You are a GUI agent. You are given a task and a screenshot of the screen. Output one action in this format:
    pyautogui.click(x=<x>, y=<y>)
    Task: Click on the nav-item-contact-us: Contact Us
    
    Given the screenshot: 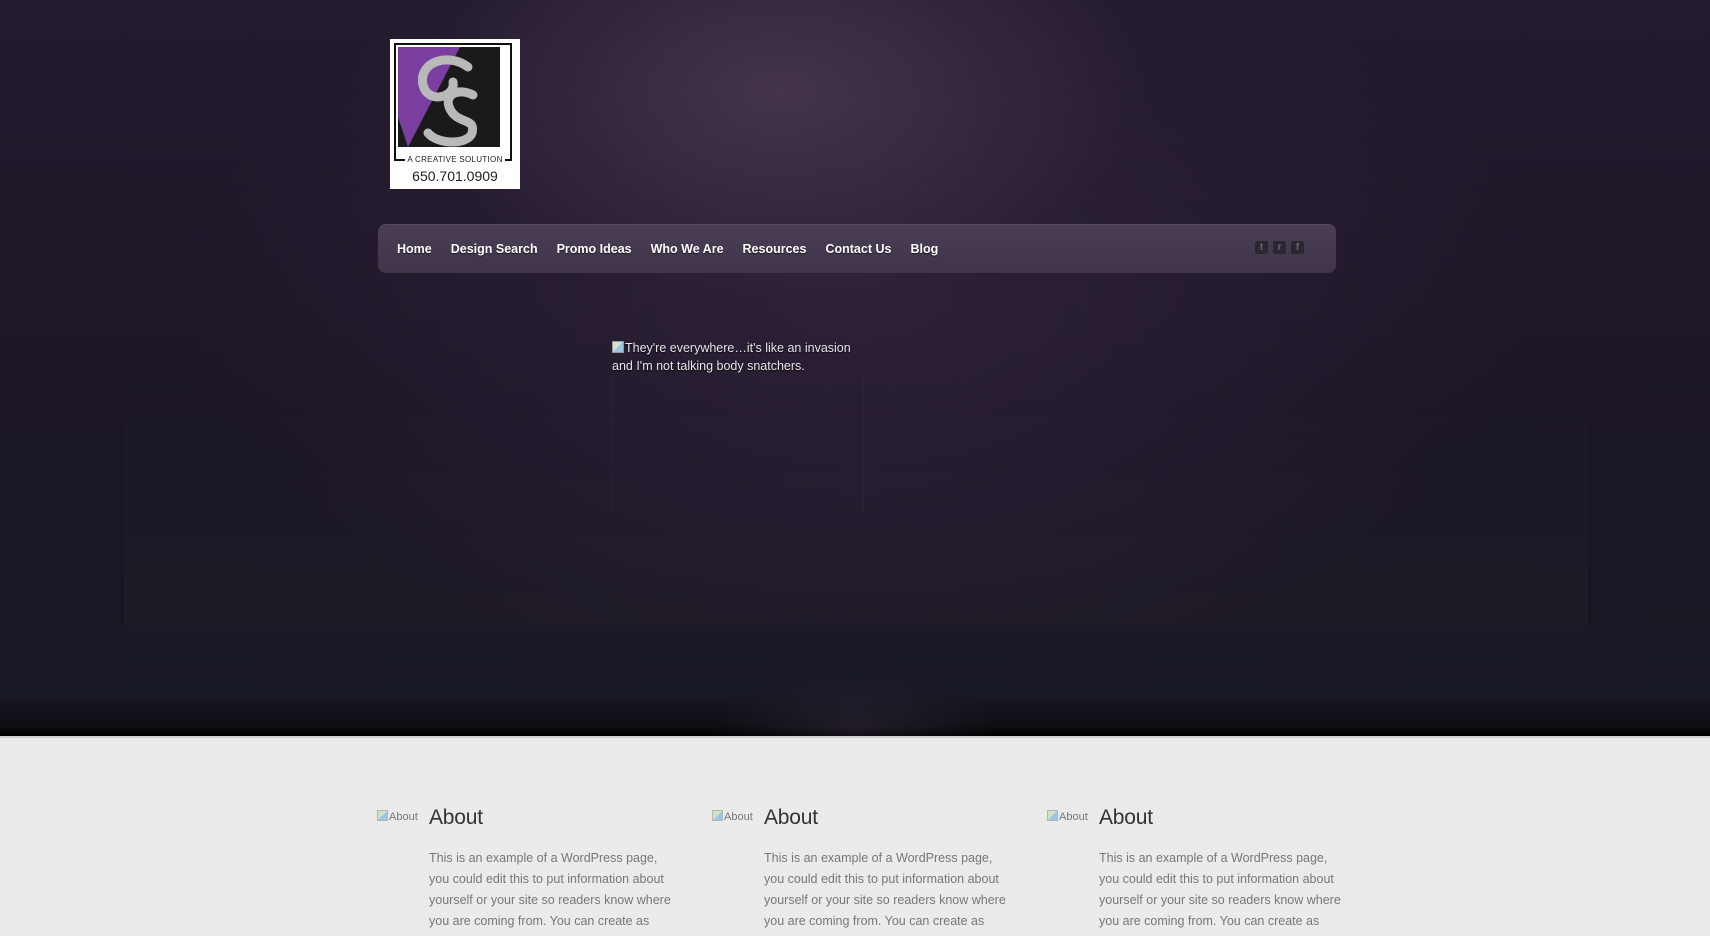 What is the action you would take?
    pyautogui.click(x=858, y=249)
    